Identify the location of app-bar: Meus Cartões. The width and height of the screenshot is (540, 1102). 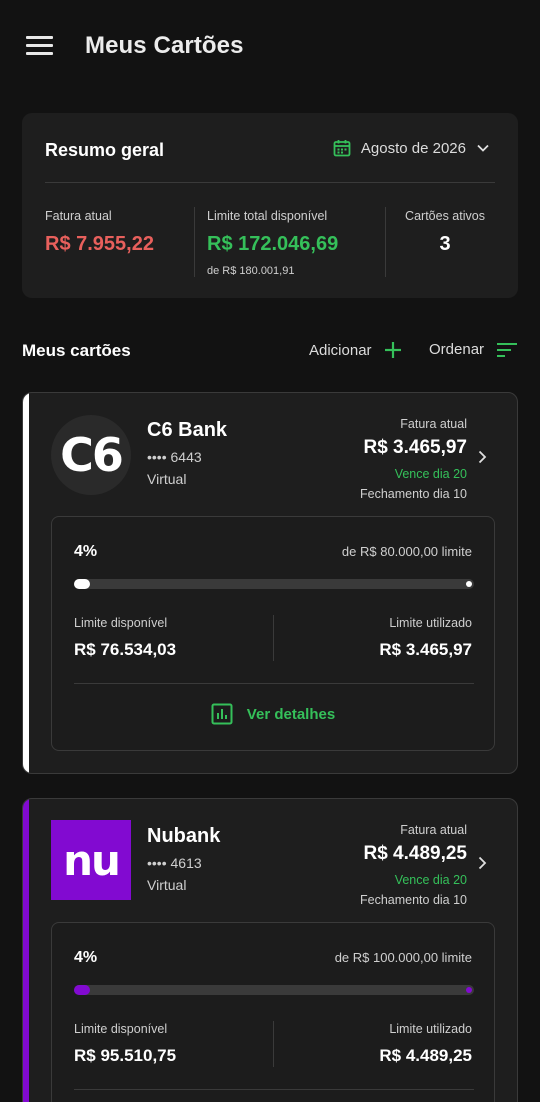
(270, 46).